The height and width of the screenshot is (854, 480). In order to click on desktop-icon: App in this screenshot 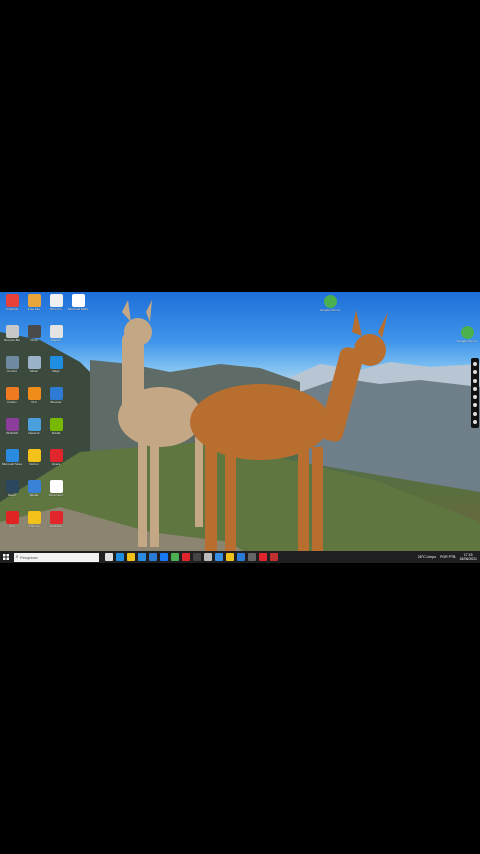, I will do `click(12, 519)`.